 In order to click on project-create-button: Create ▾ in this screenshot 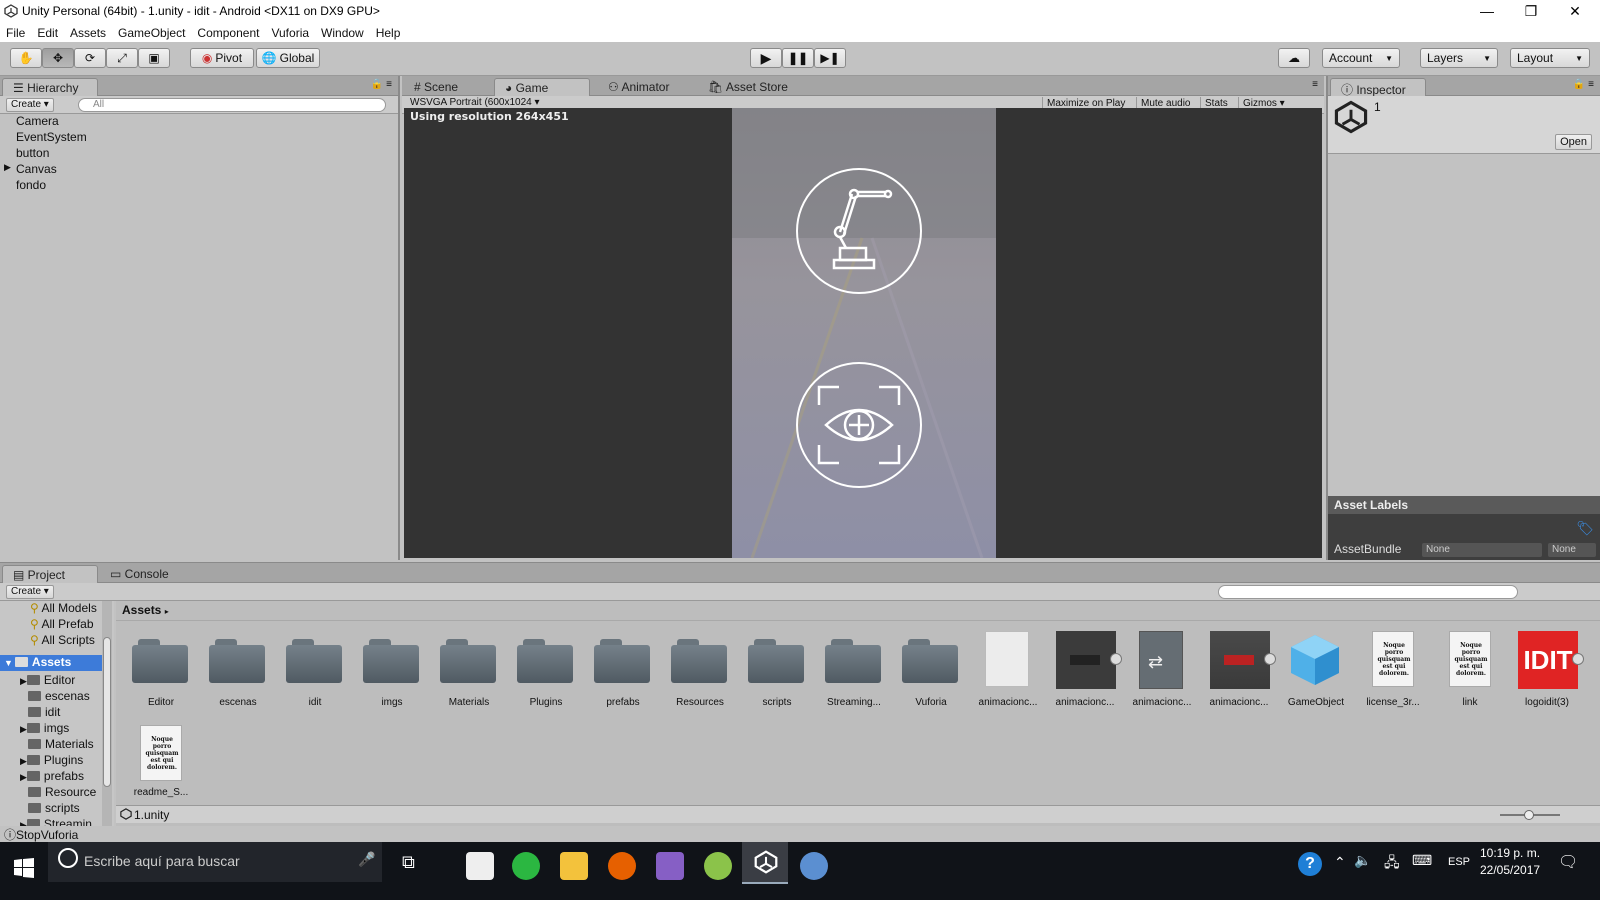, I will do `click(30, 592)`.